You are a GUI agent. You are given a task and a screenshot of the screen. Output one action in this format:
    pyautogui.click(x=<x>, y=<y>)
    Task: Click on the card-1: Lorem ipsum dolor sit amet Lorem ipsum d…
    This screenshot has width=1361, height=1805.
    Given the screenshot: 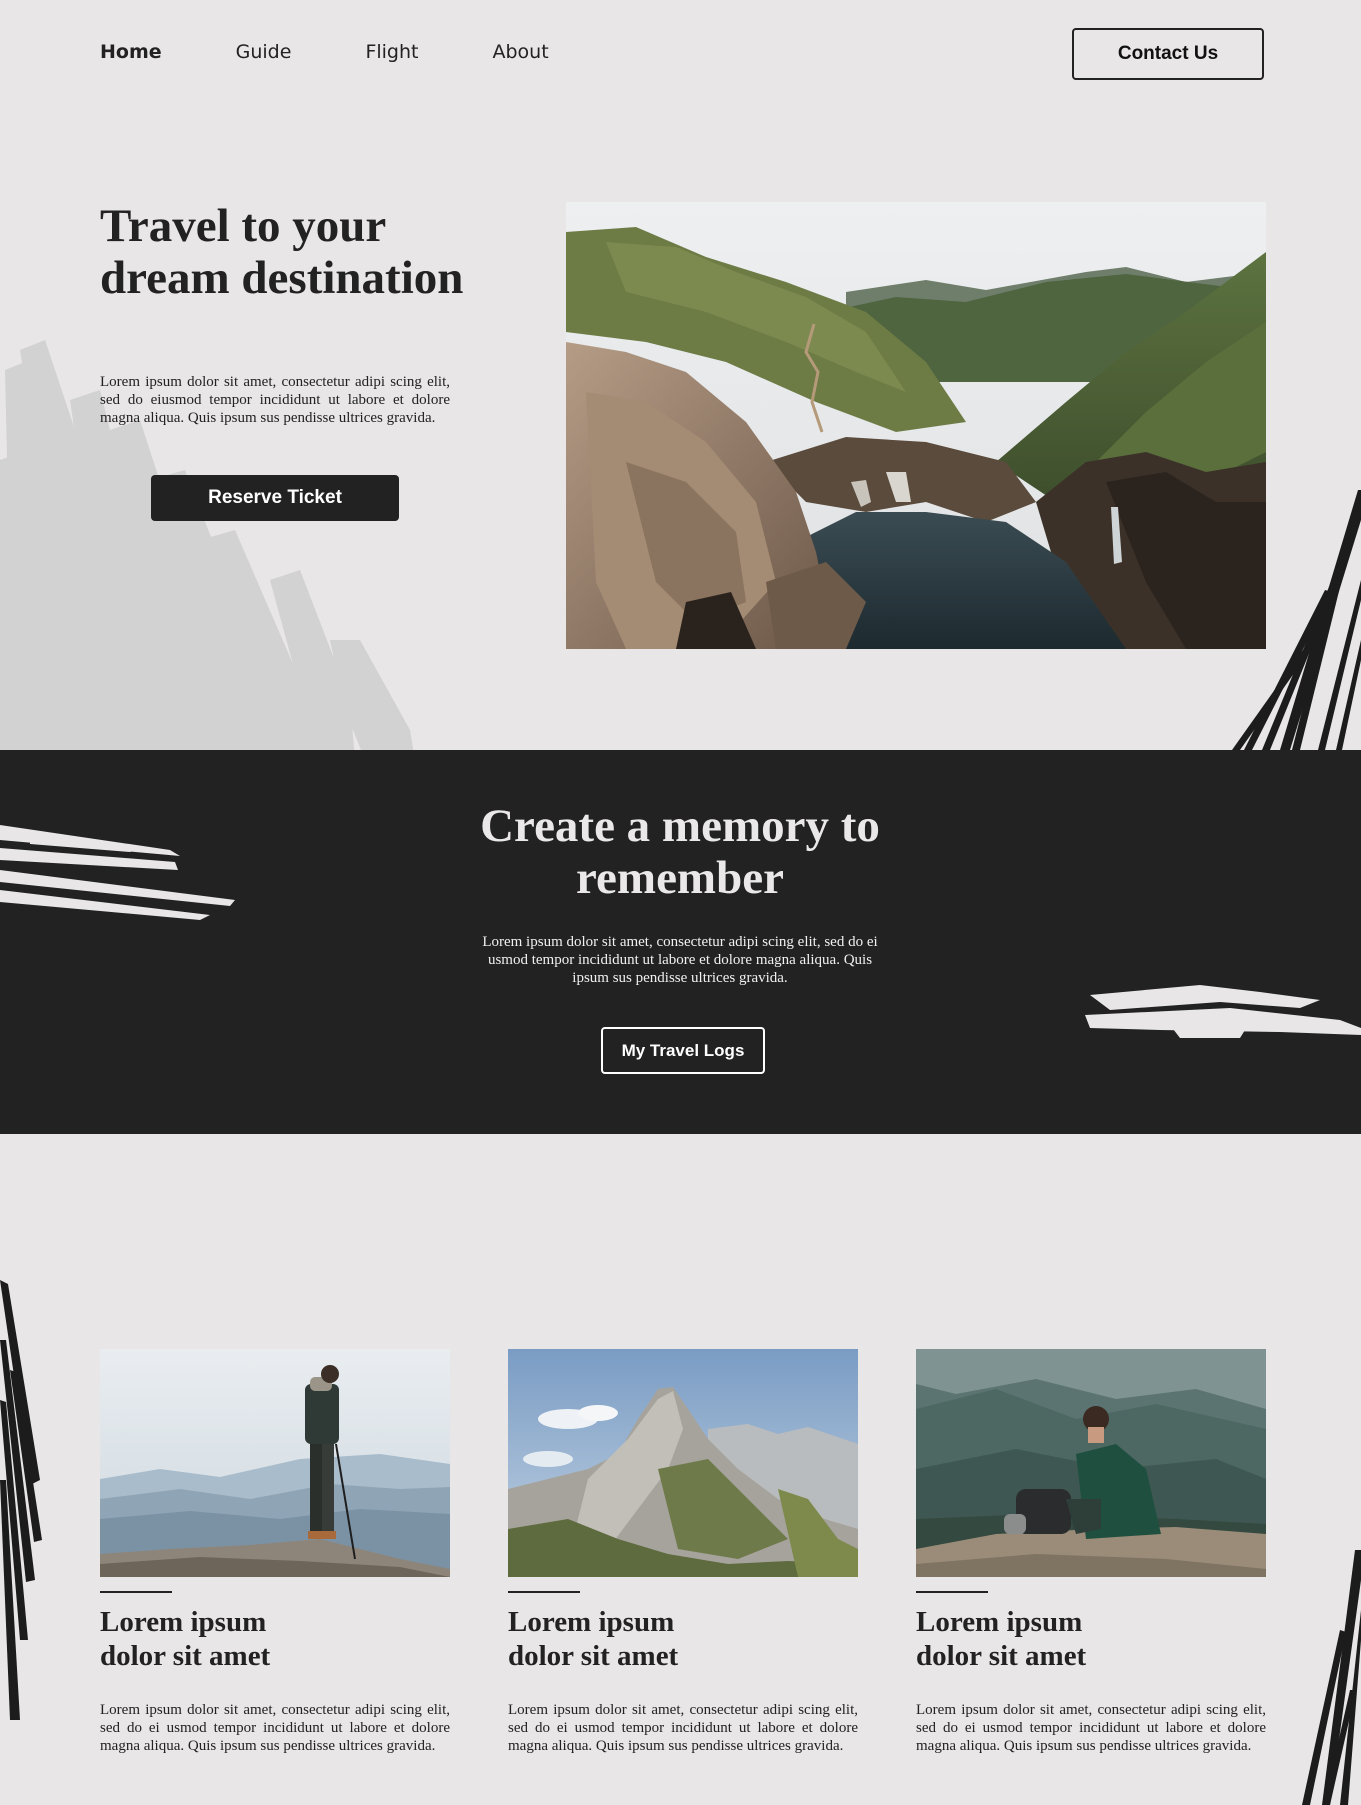 What is the action you would take?
    pyautogui.click(x=275, y=1552)
    